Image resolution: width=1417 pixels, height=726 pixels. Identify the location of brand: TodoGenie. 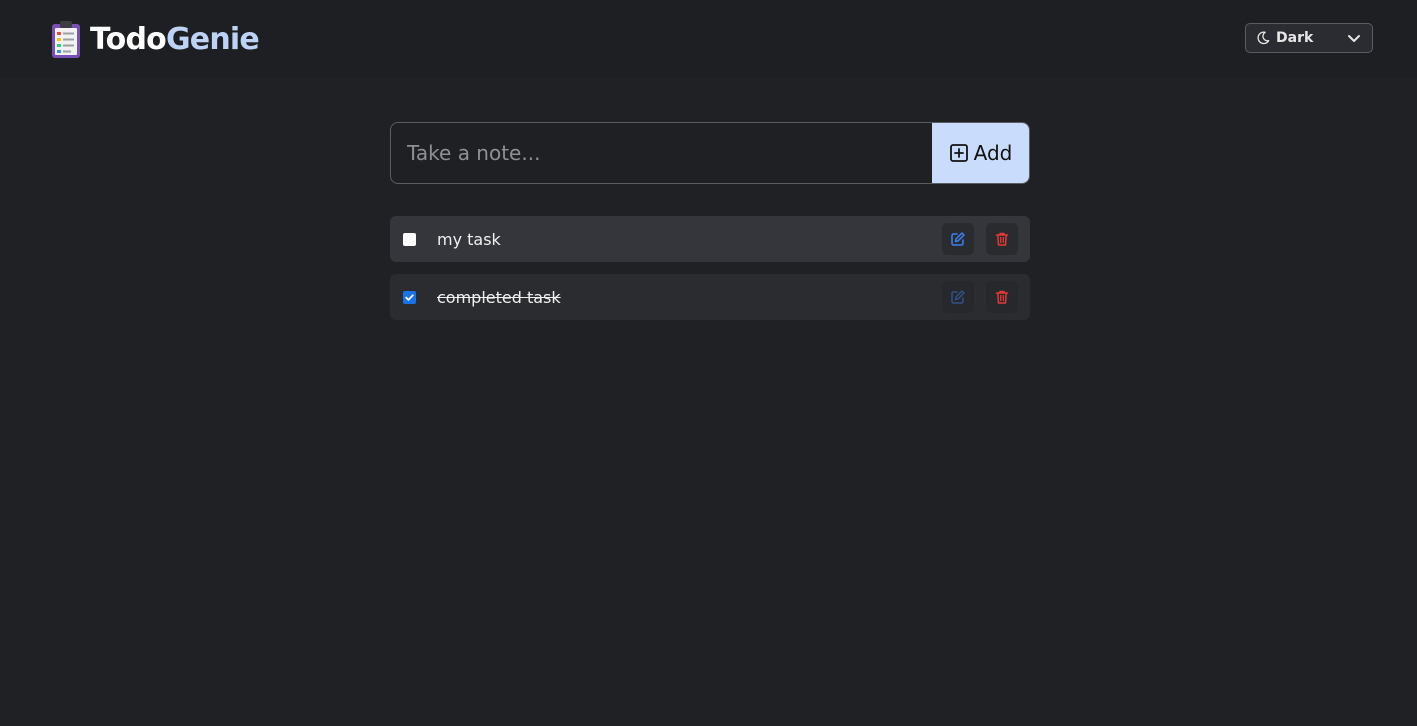
(155, 39).